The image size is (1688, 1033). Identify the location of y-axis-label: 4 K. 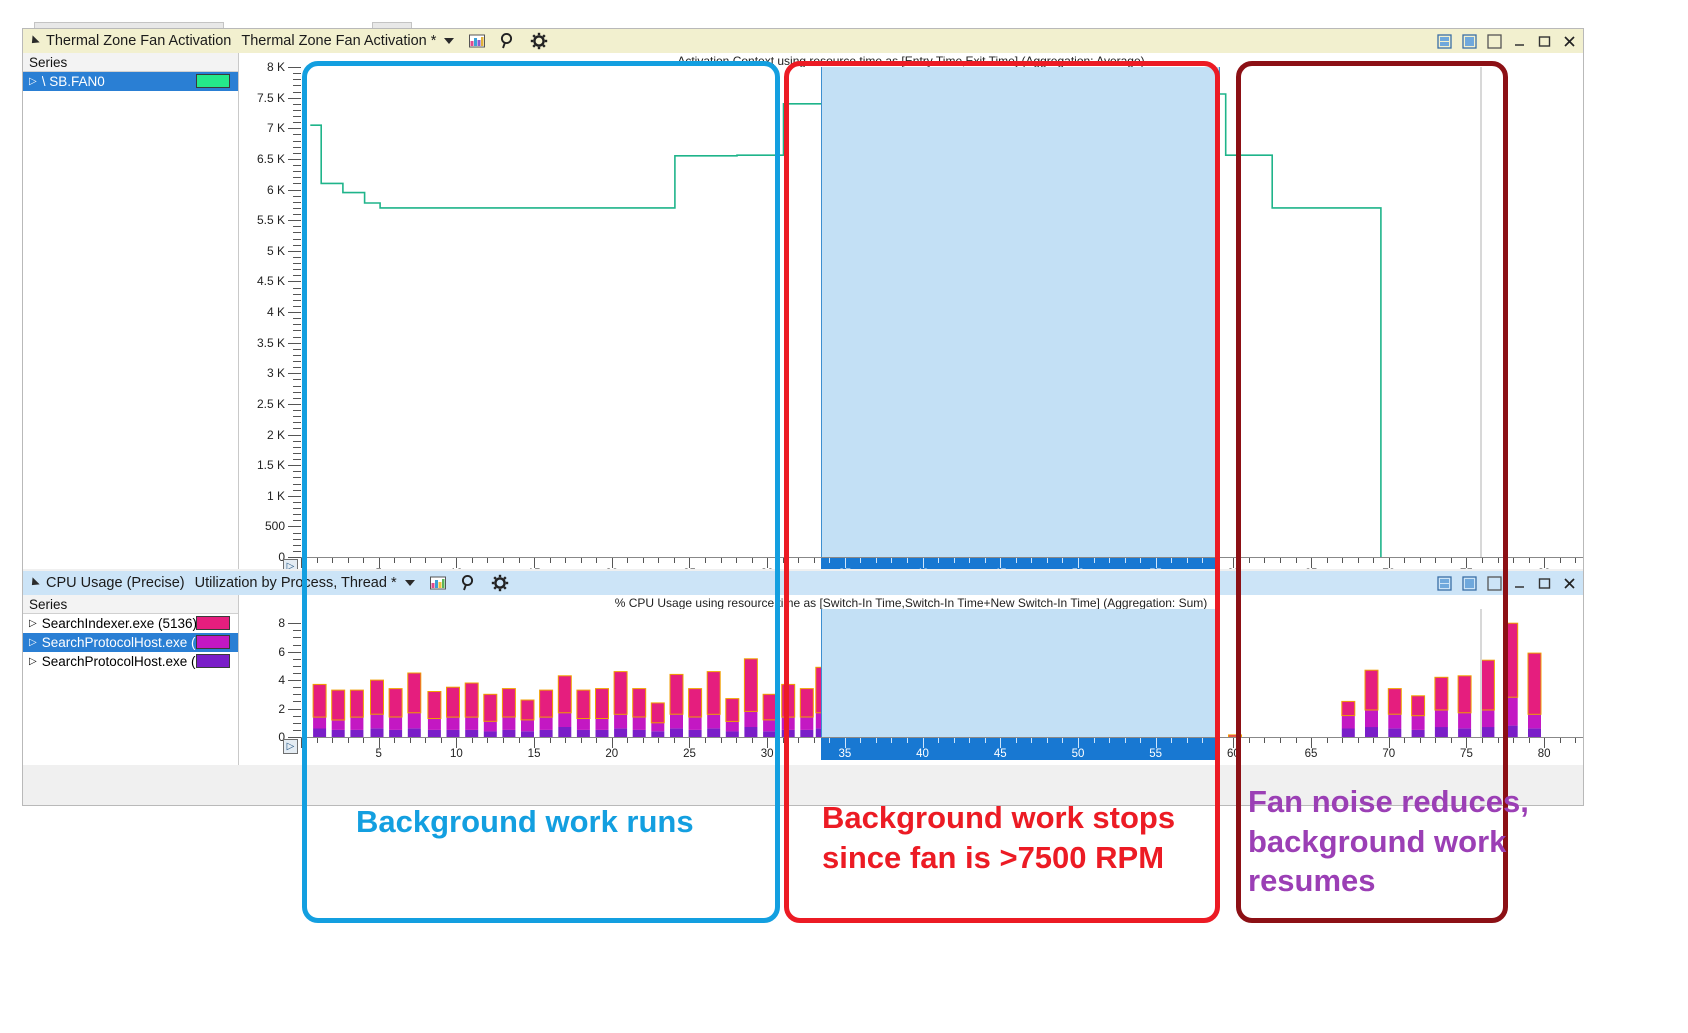
(275, 312).